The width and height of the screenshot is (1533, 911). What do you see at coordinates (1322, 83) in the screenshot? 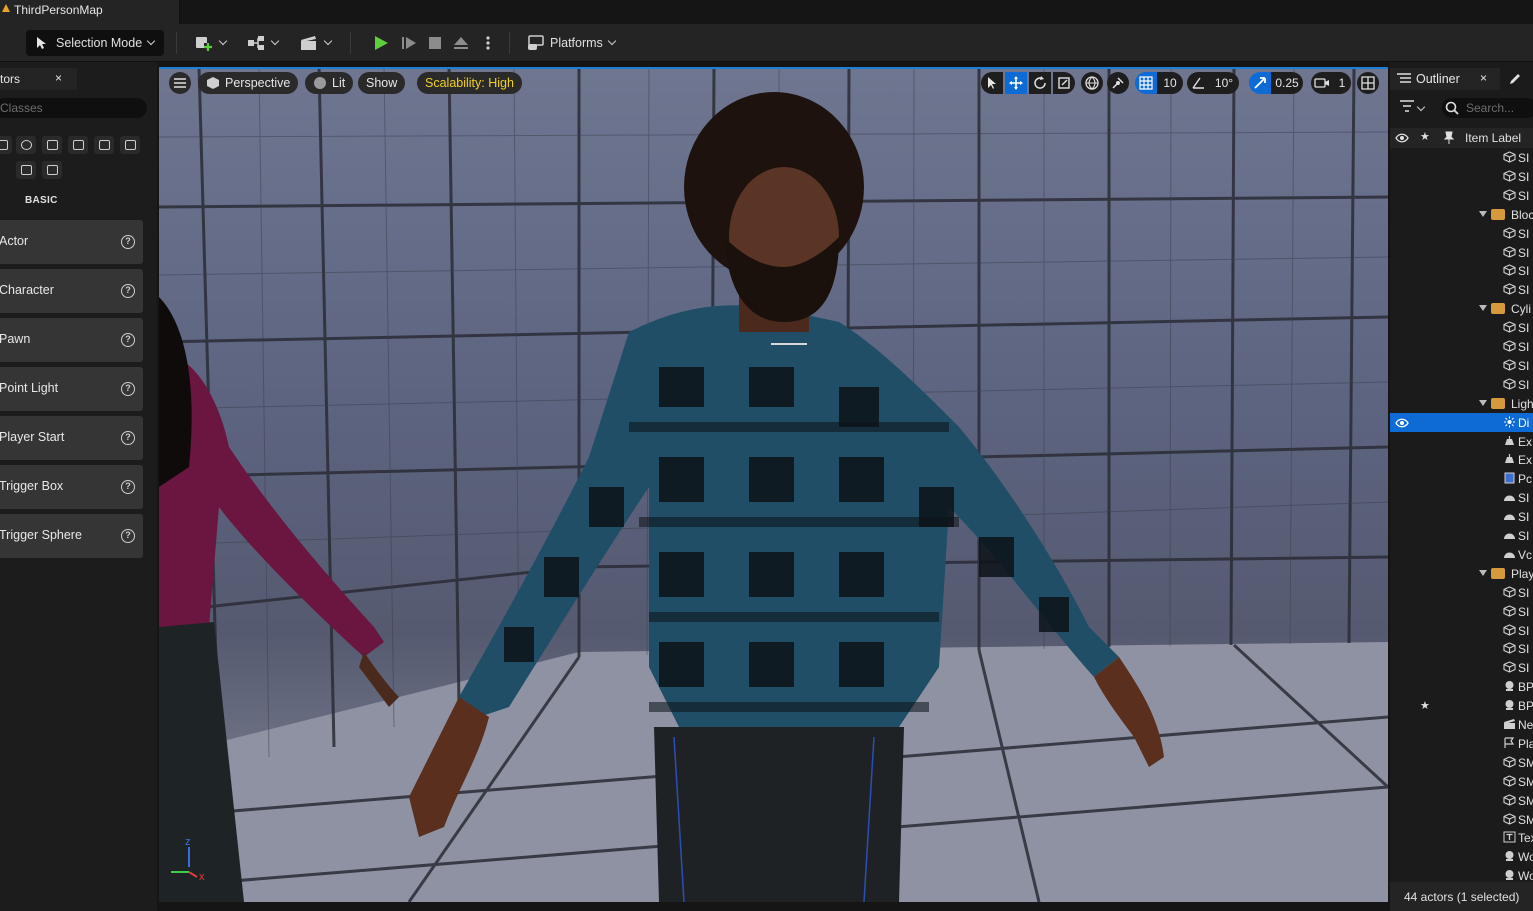
I see `camera-speed-button` at bounding box center [1322, 83].